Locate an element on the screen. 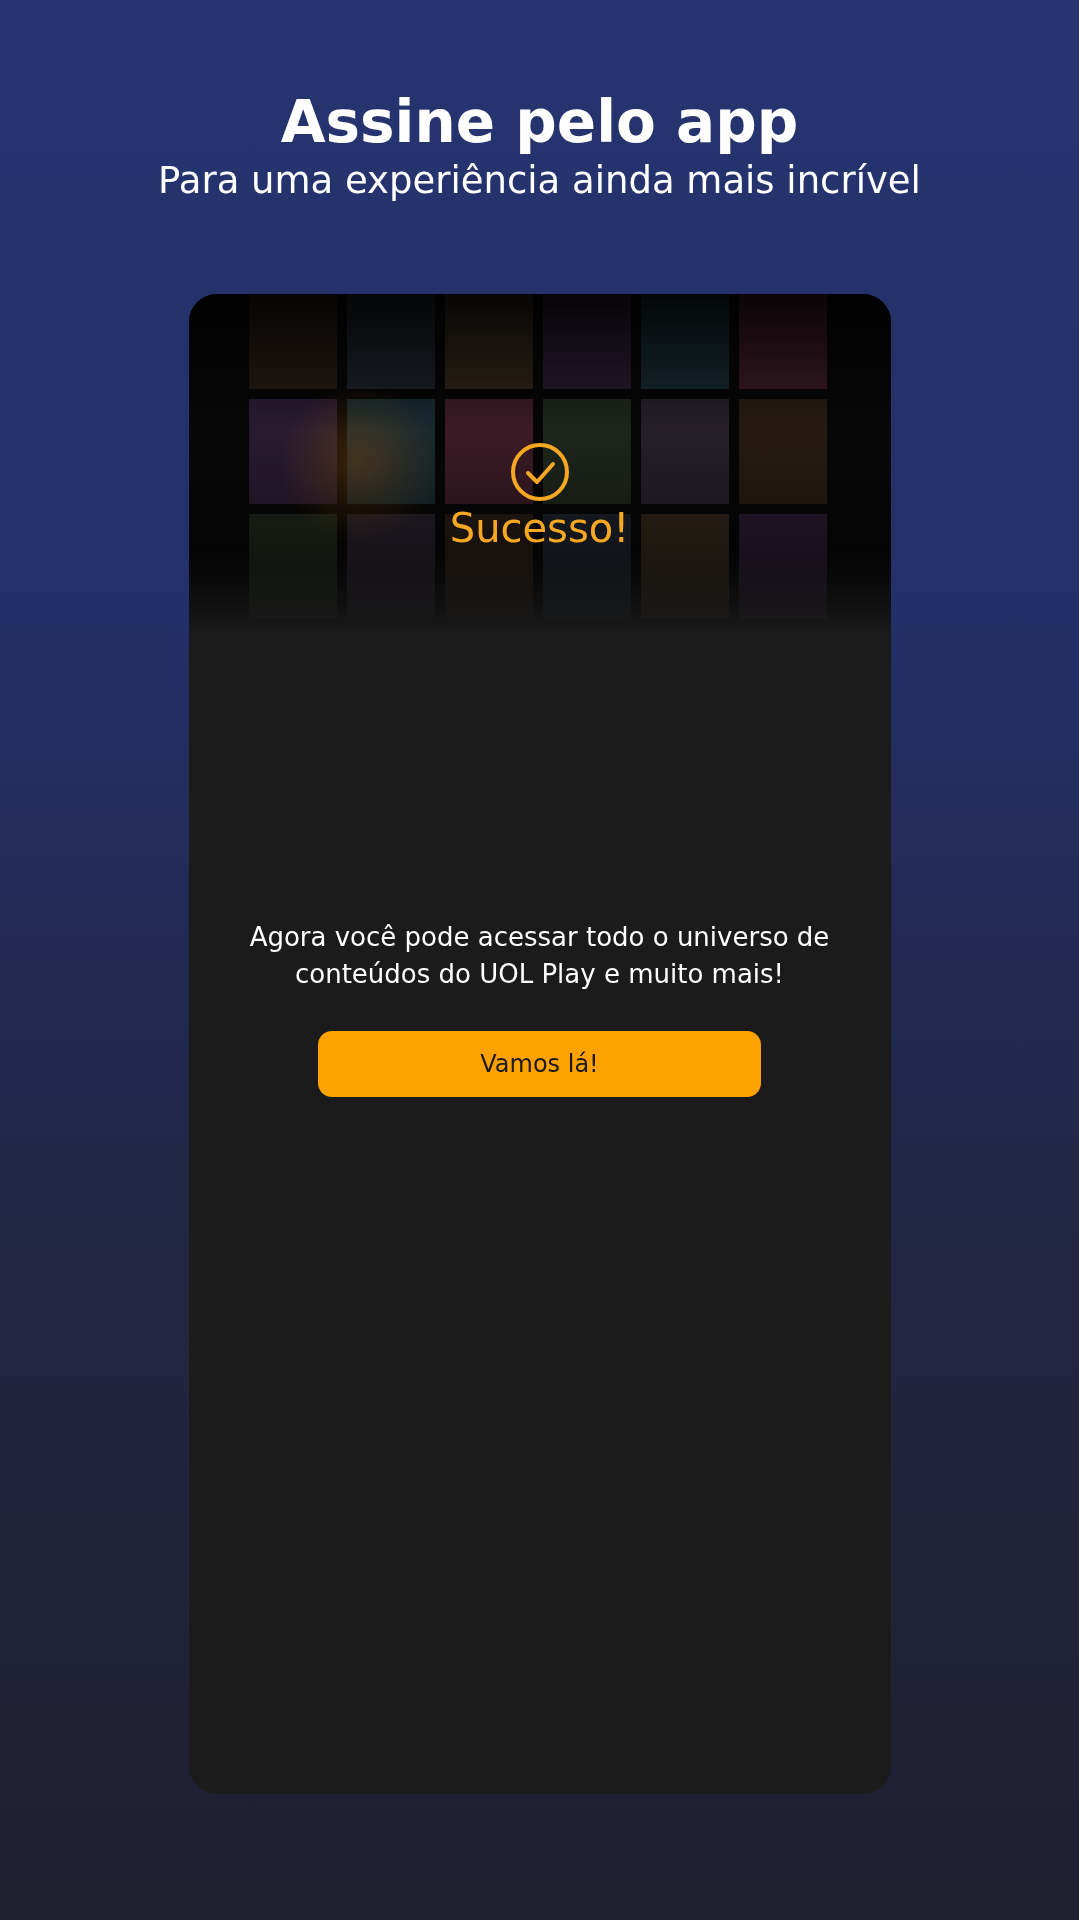  page-title: Assine pelo app is located at coordinates (539, 122).